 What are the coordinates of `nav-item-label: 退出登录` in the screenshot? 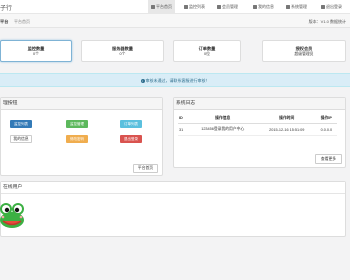 It's located at (334, 6).